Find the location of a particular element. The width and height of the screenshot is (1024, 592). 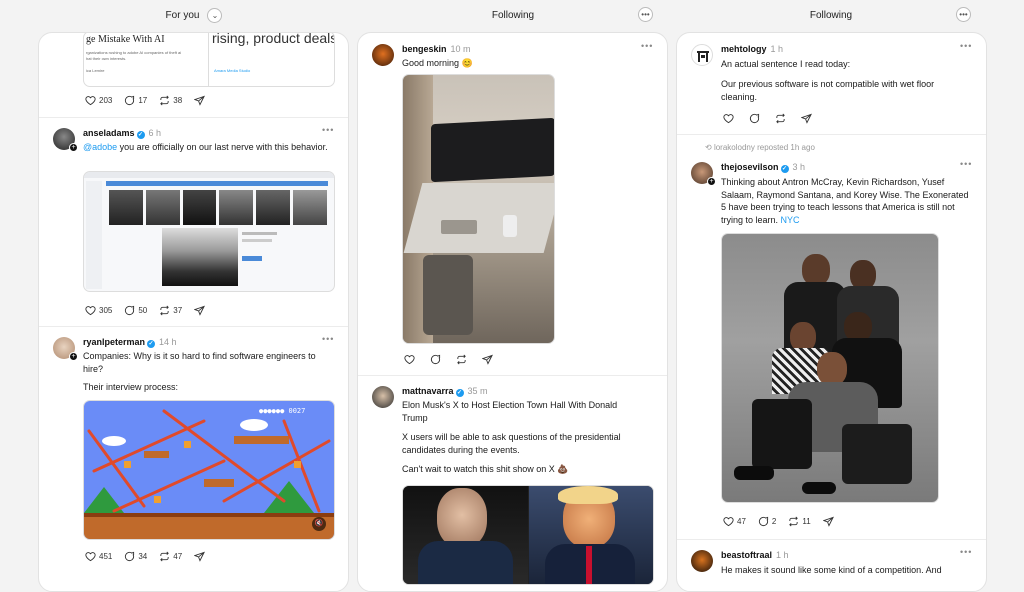

reply-button: 50 is located at coordinates (135, 310).